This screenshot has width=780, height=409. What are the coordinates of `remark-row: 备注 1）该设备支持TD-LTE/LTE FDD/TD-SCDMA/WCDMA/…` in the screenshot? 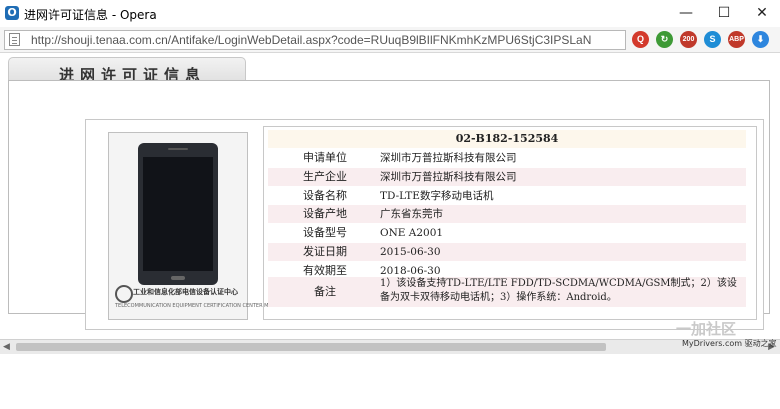 It's located at (507, 292).